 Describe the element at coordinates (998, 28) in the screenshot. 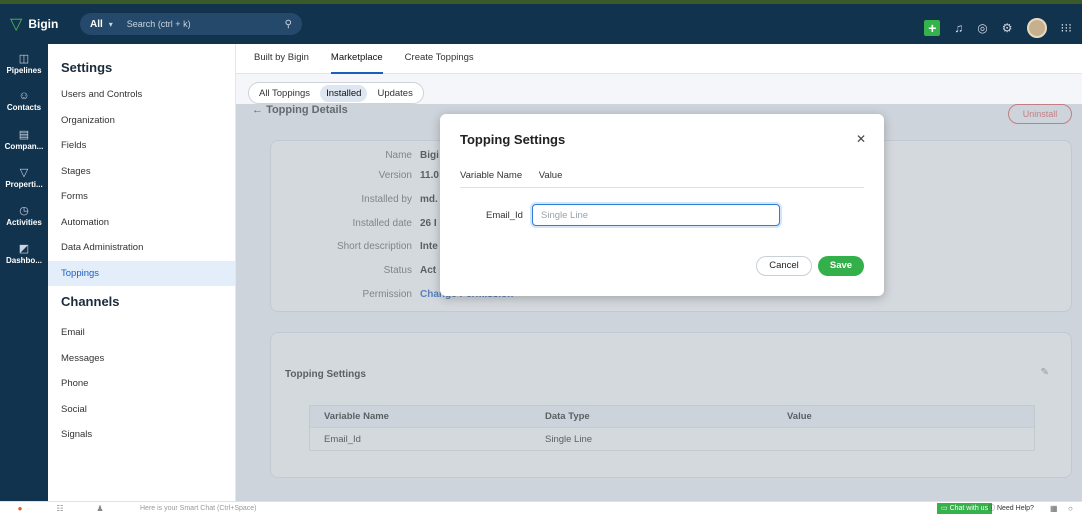

I see `top-actions: + ♫ ◎ ⚙ ⁝⁝⁝` at that location.